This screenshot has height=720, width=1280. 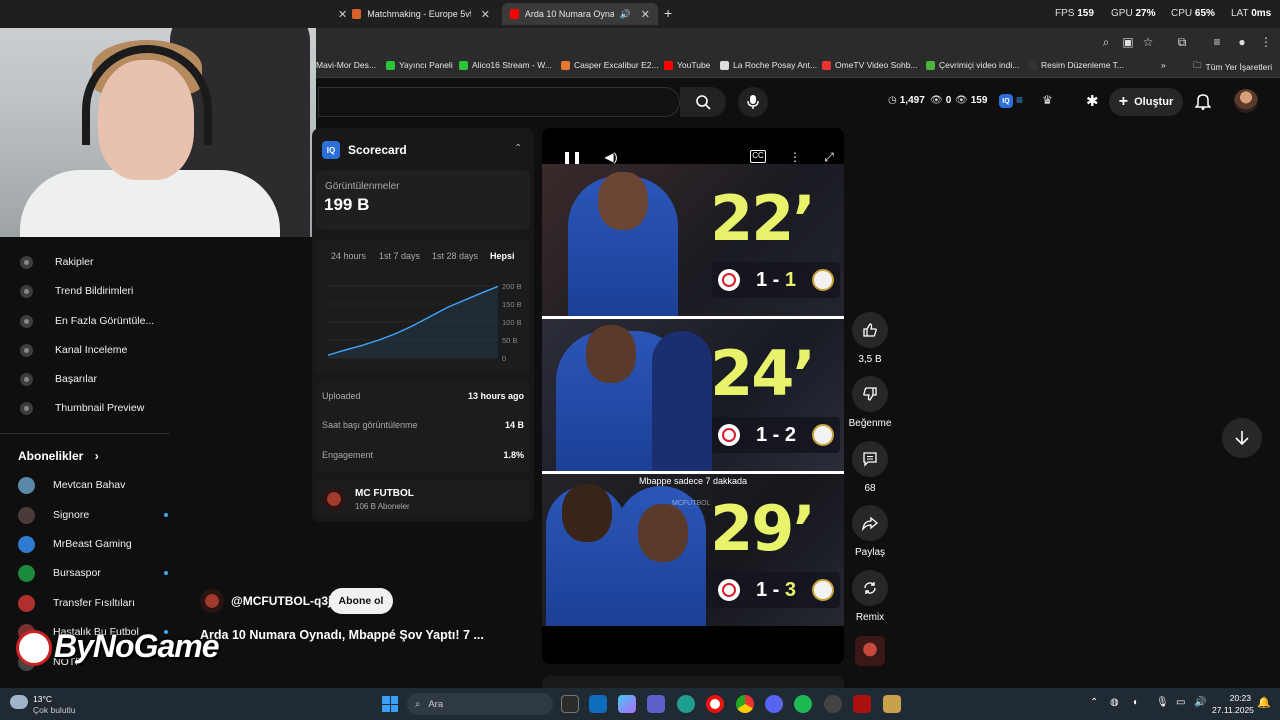 What do you see at coordinates (870, 523) in the screenshot?
I see `share-icon` at bounding box center [870, 523].